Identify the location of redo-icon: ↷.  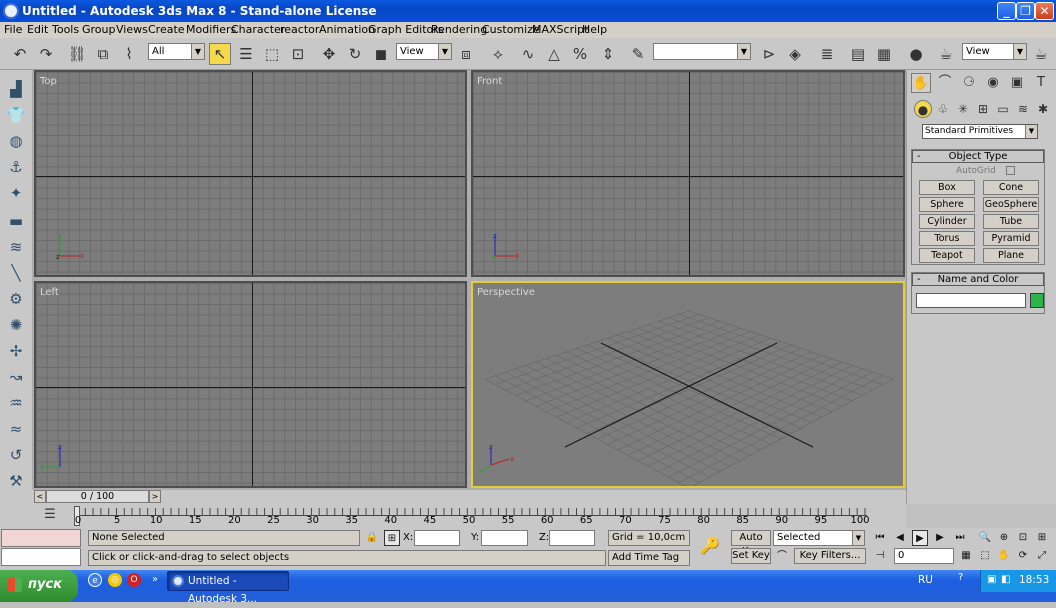
(46, 54).